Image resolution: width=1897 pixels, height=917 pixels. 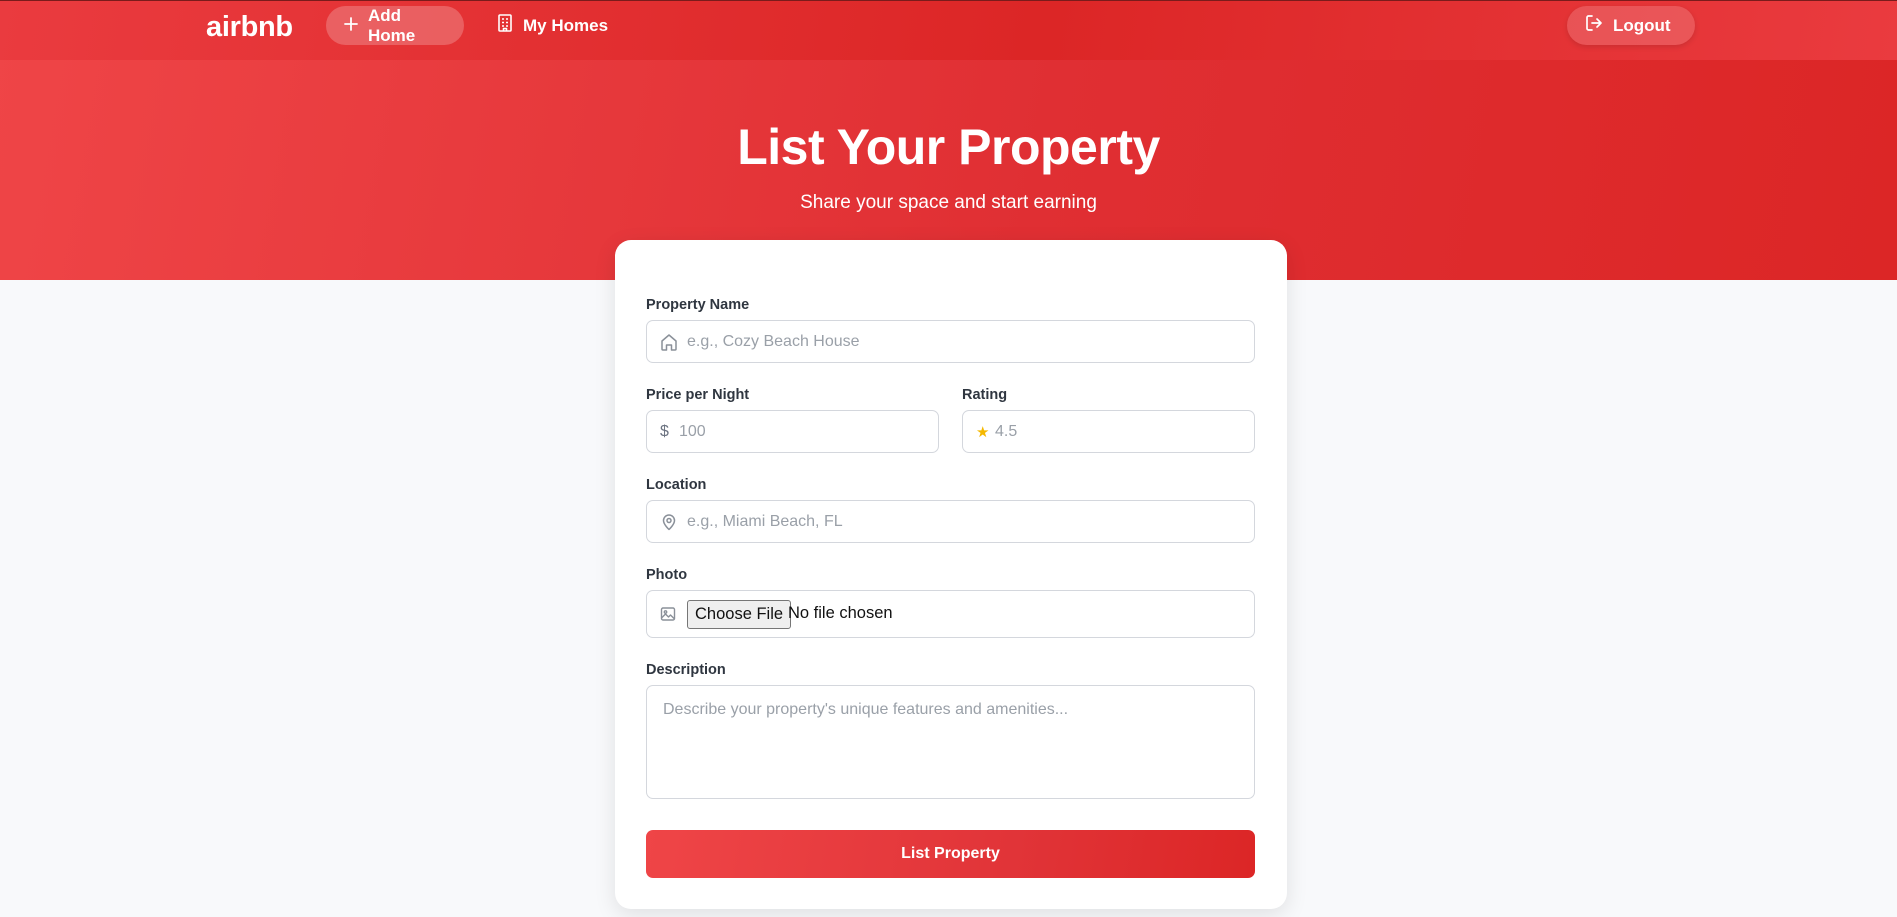 What do you see at coordinates (950, 614) in the screenshot?
I see `photo-field: Choose File No file chosen` at bounding box center [950, 614].